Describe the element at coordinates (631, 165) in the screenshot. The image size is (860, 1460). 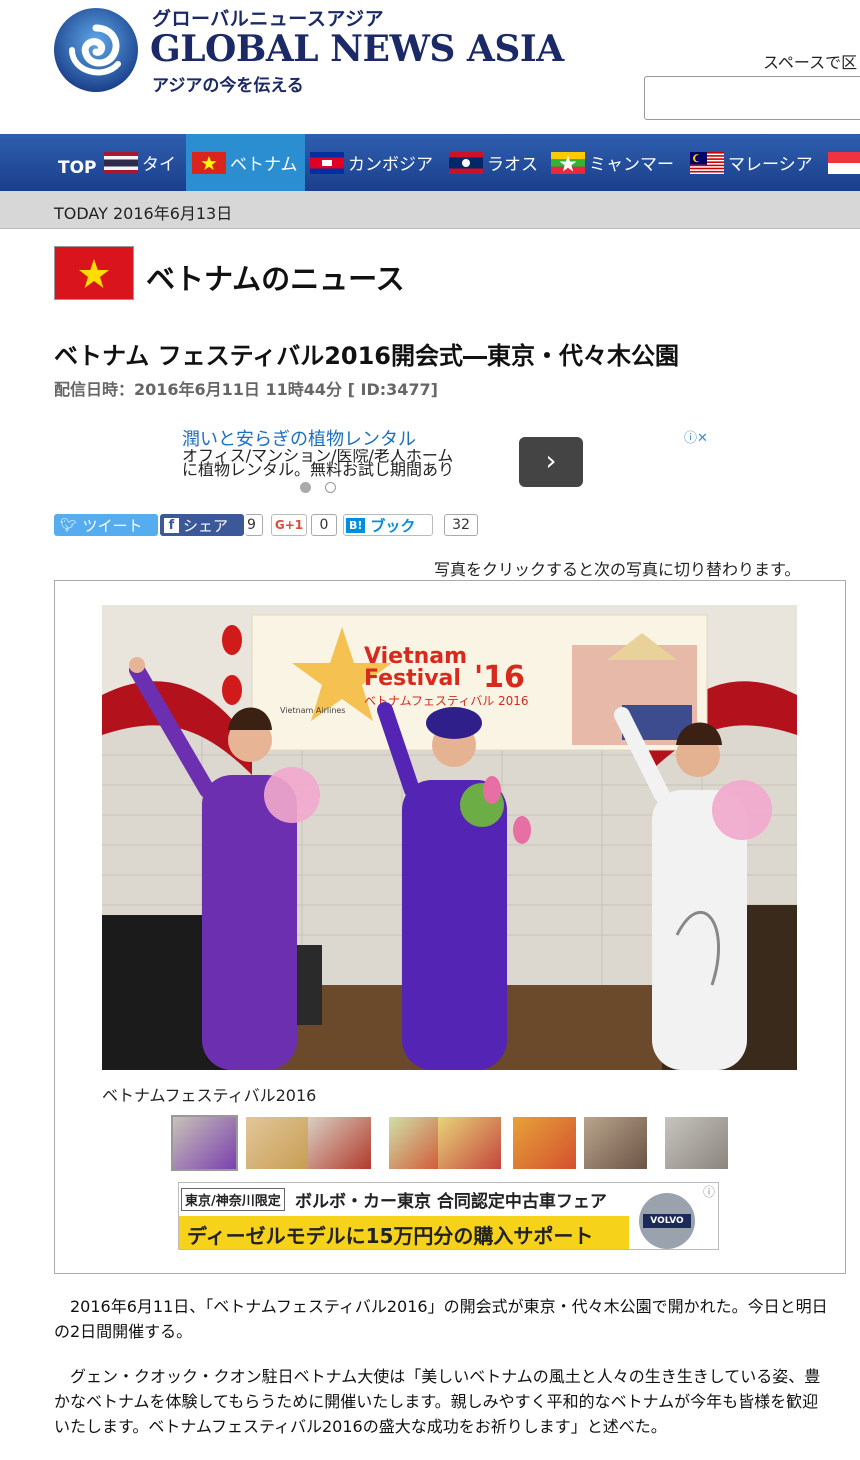
I see `nav-item-label: ミャンマー` at that location.